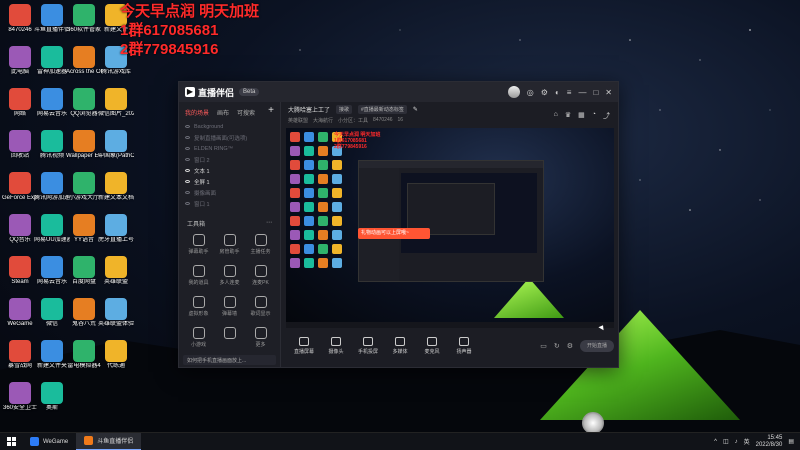 Image resolution: width=800 pixels, height=450 pixels. I want to click on scene-item: Background, so click(229, 126).